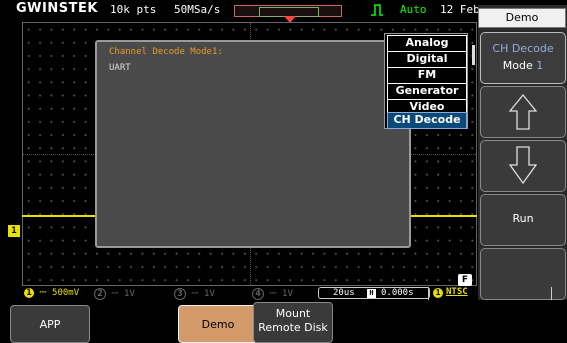 Image resolution: width=567 pixels, height=343 pixels. What do you see at coordinates (344, 293) in the screenshot?
I see `timebase: 20us` at bounding box center [344, 293].